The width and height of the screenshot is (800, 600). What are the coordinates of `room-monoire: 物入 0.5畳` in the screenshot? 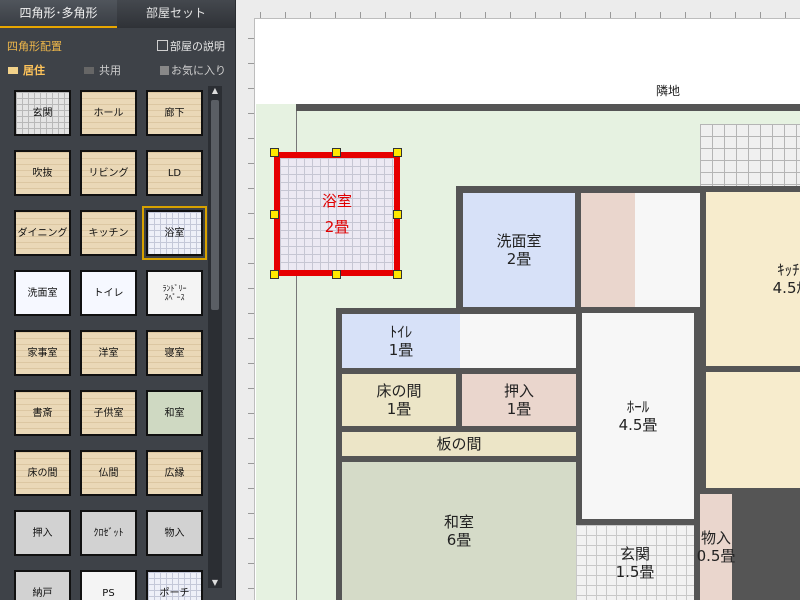 It's located at (716, 544).